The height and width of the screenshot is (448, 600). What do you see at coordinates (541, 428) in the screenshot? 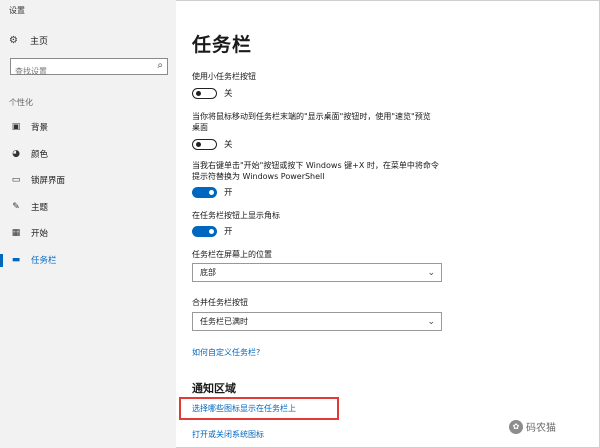
I see `watermark-text: 码农猫` at bounding box center [541, 428].